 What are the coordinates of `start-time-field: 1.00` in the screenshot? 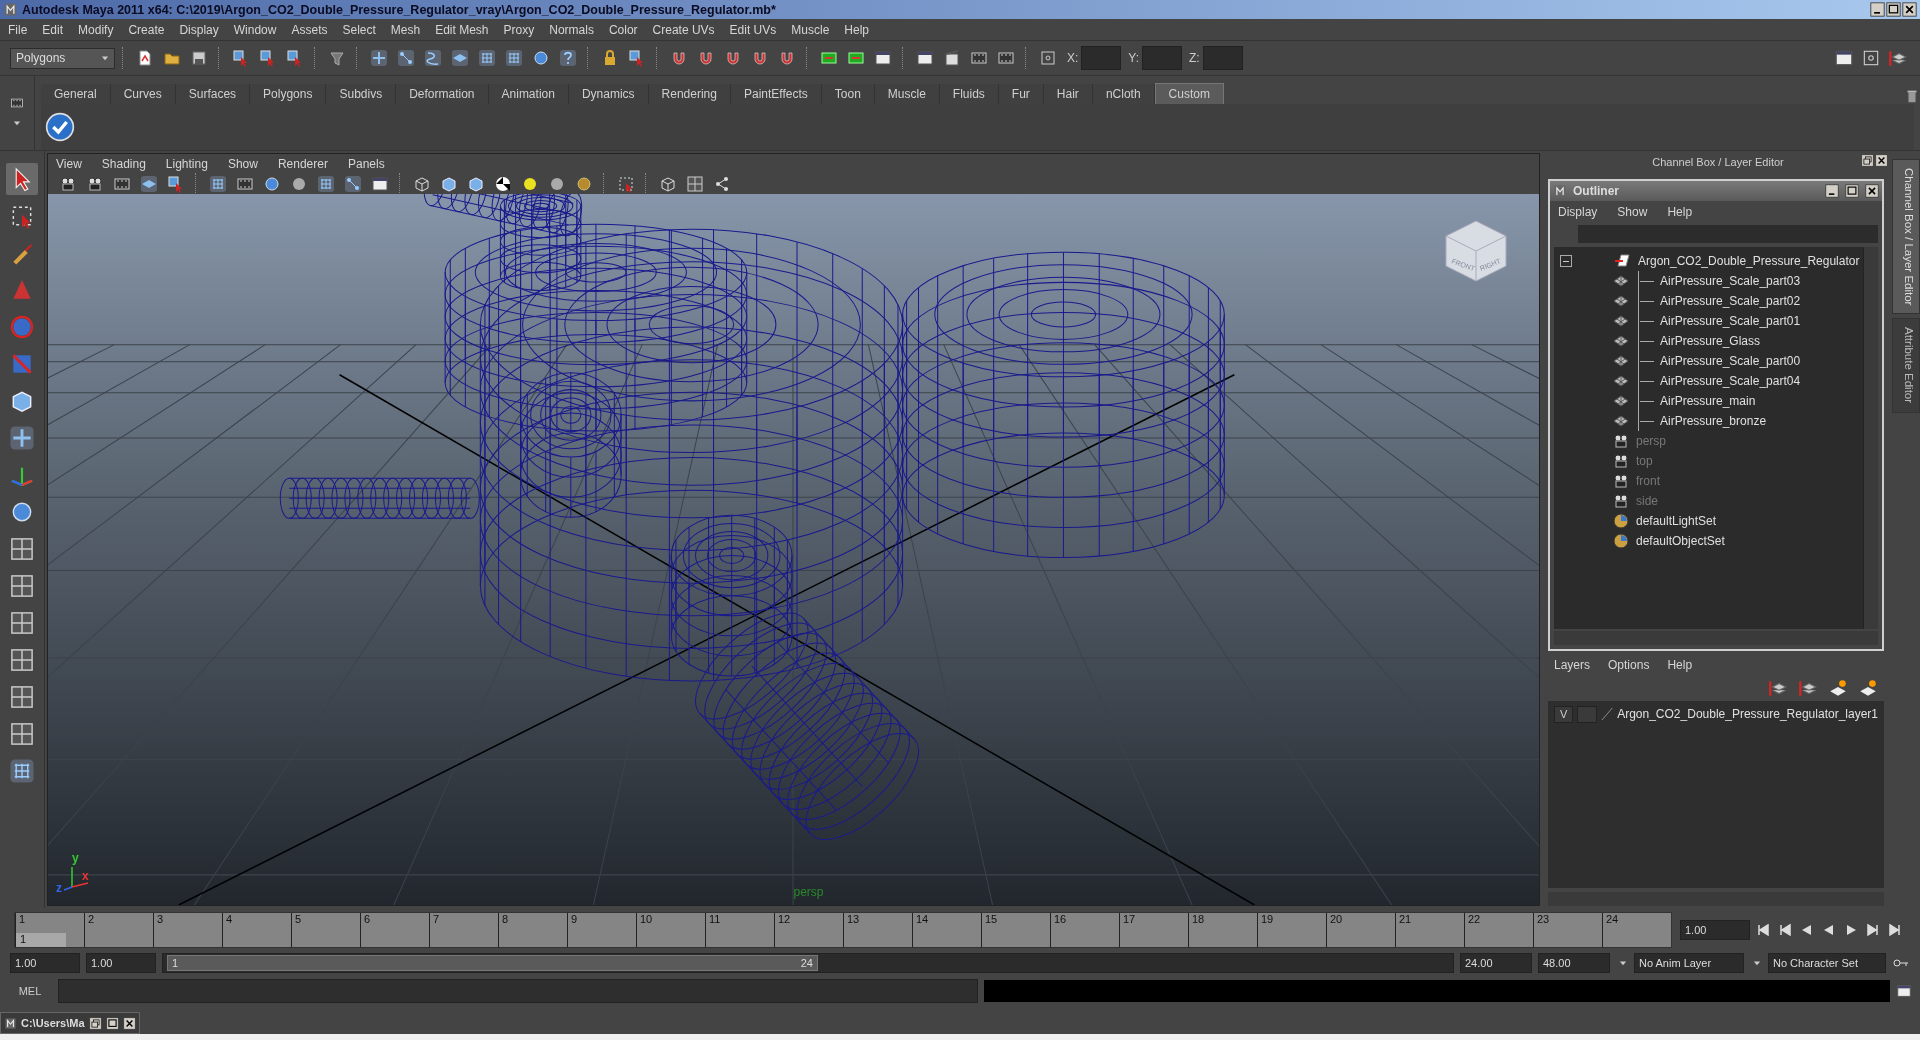 It's located at (45, 963).